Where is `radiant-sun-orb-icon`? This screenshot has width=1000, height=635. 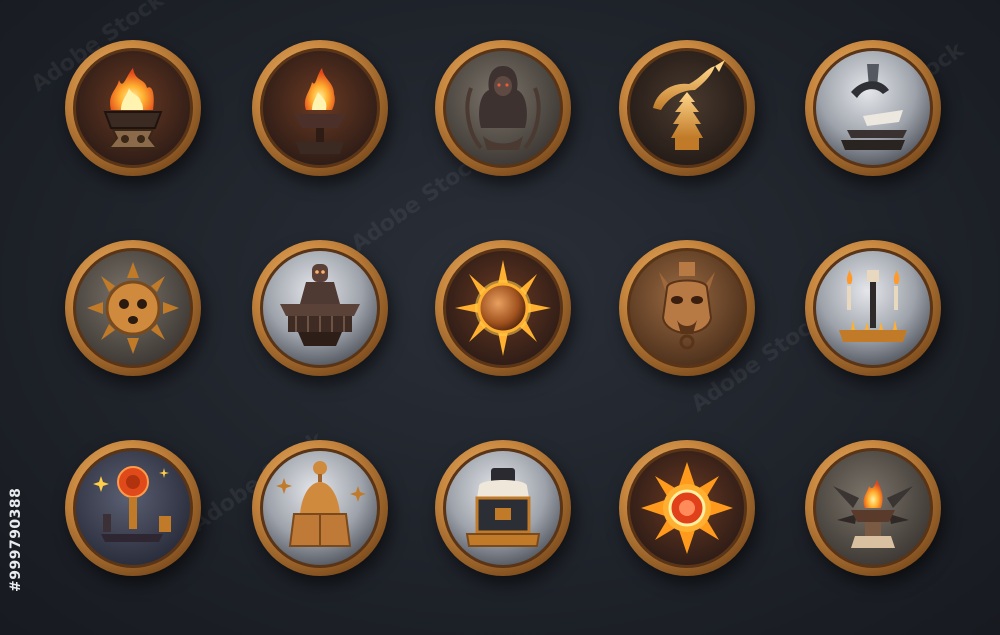
radiant-sun-orb-icon is located at coordinates (687, 508).